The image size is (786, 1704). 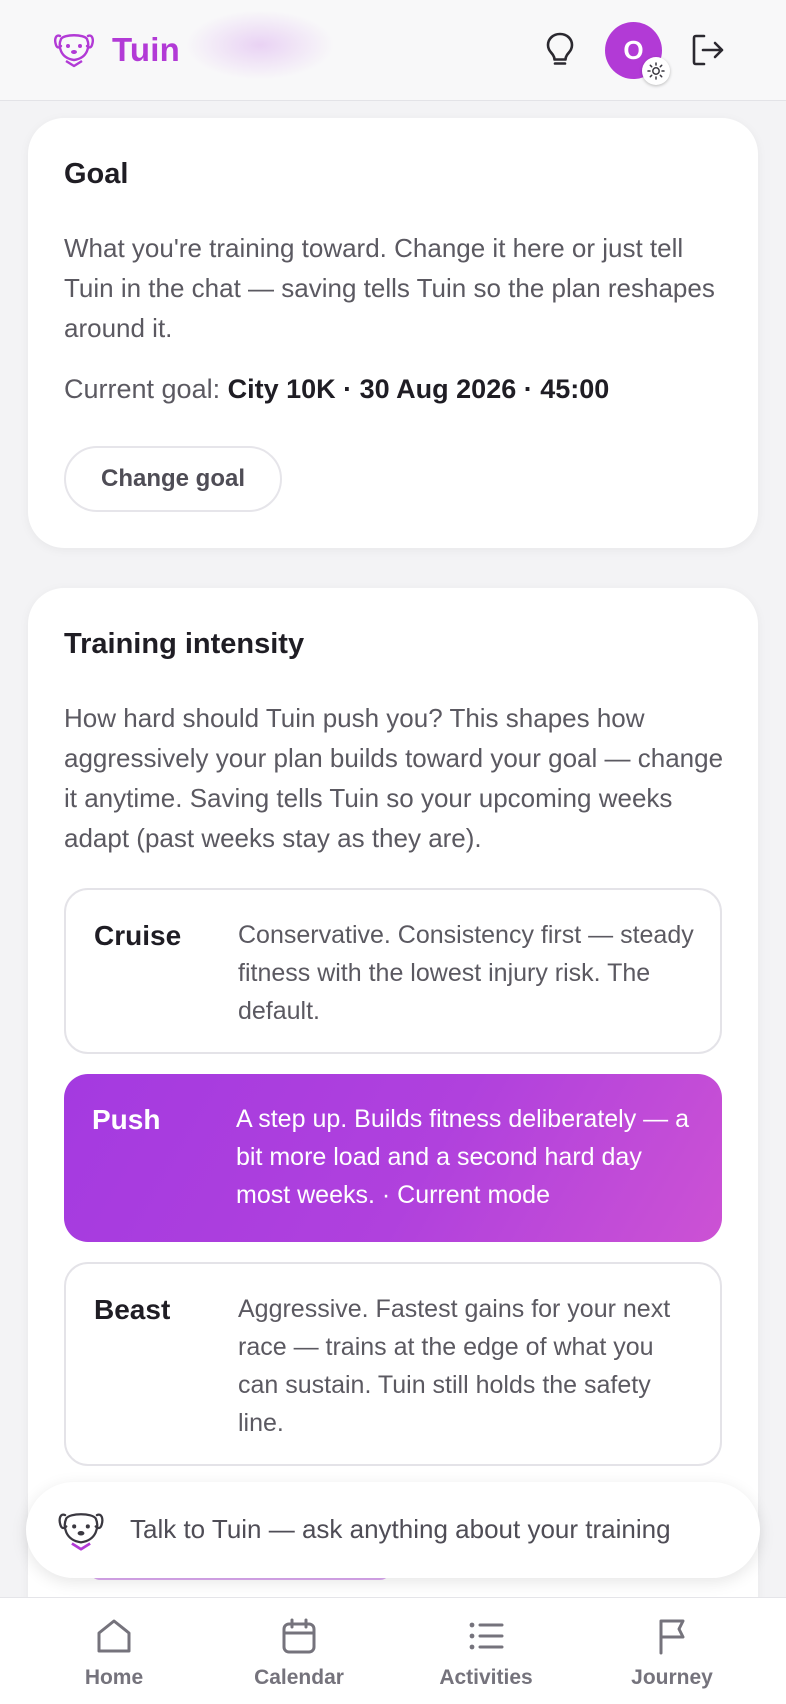 I want to click on logout-icon, so click(x=708, y=50).